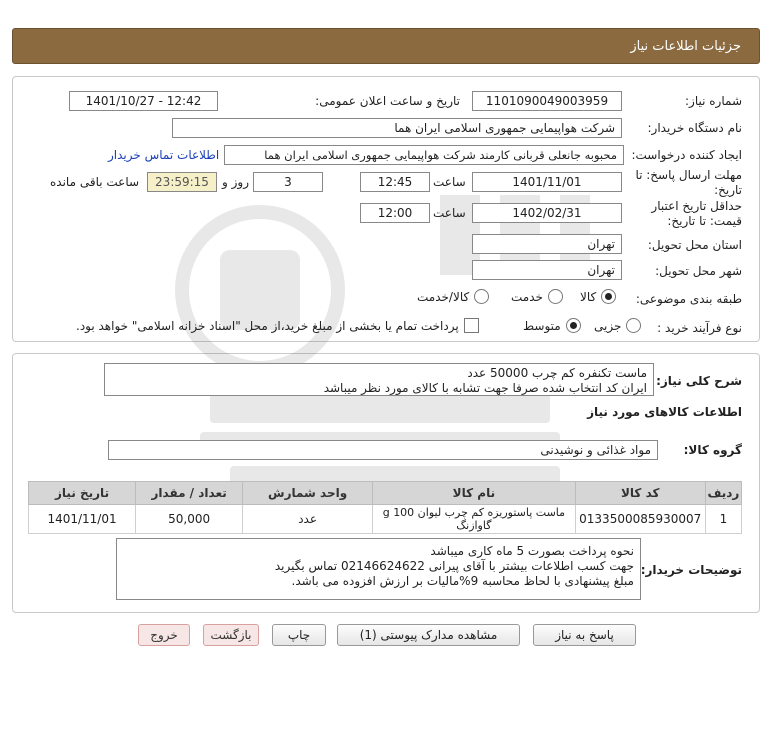 The width and height of the screenshot is (770, 745). I want to click on table-cell: عدد, so click(308, 519).